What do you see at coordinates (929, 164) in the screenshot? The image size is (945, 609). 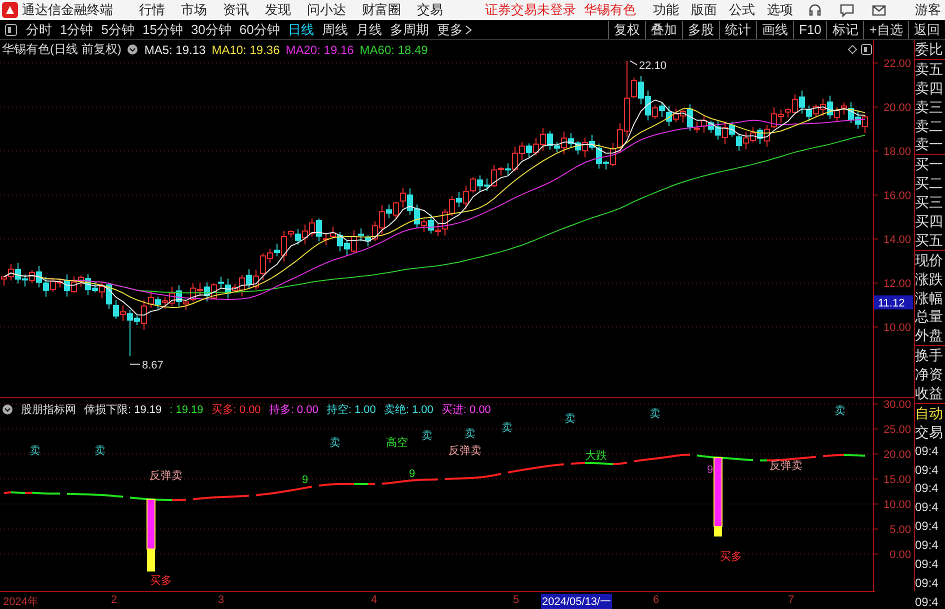 I see `quote-label: 买一` at bounding box center [929, 164].